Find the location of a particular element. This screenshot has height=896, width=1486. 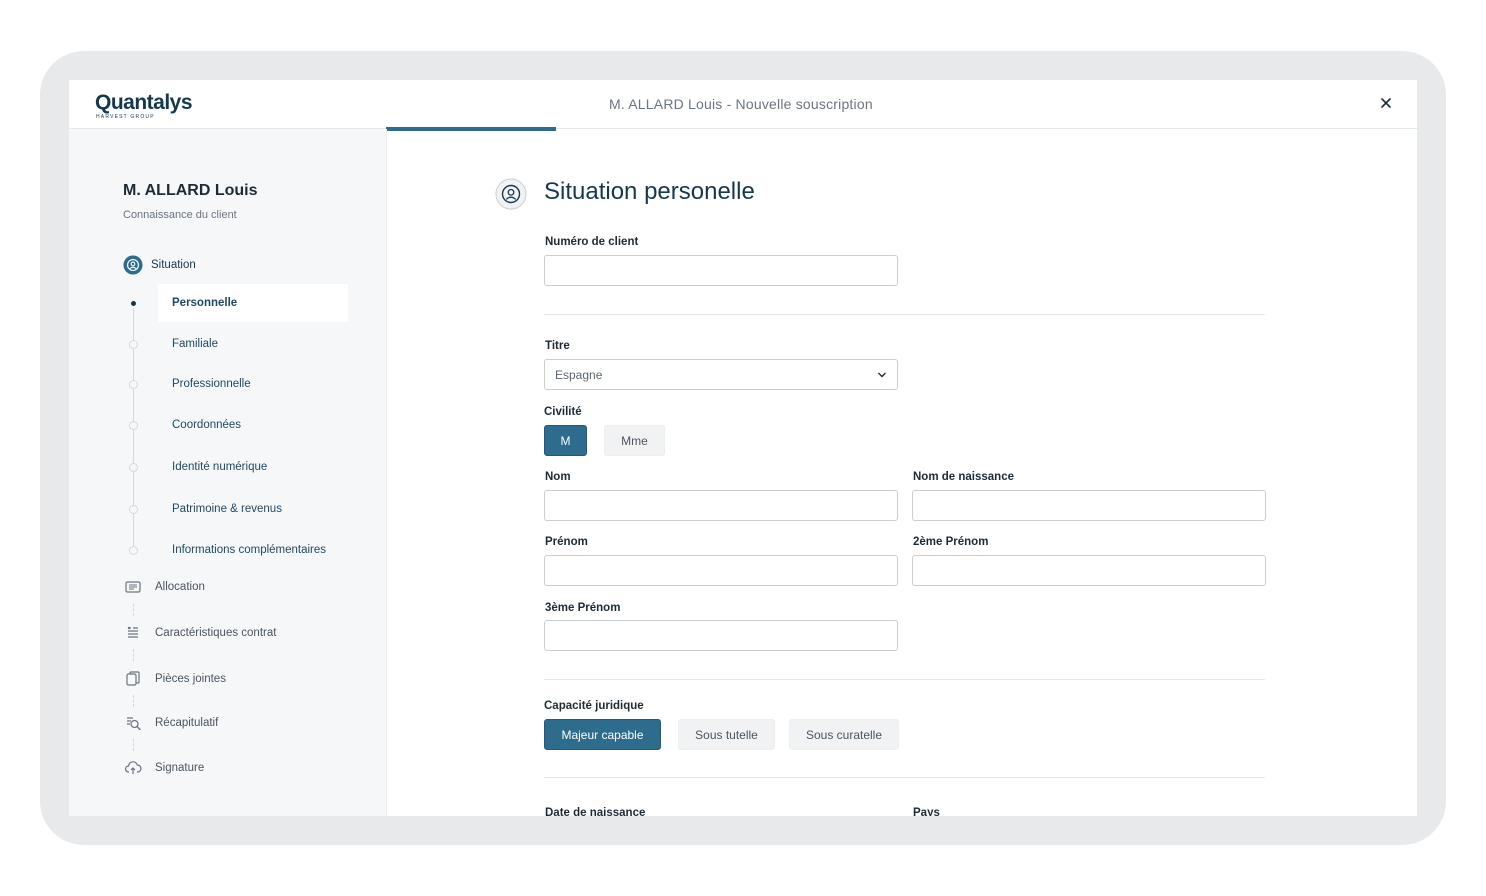

sidebar-item-patrimoine-revenus: Patrimoine & revenus is located at coordinates (253, 509).